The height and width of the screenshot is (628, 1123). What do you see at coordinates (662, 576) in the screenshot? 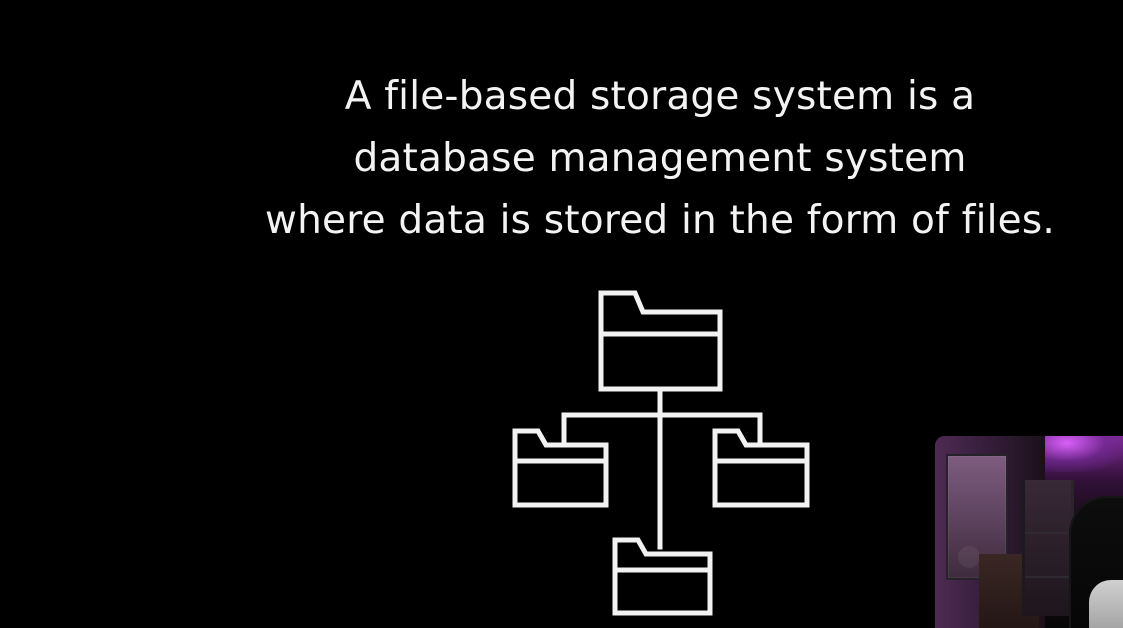
I see `bottom-folder-icon` at bounding box center [662, 576].